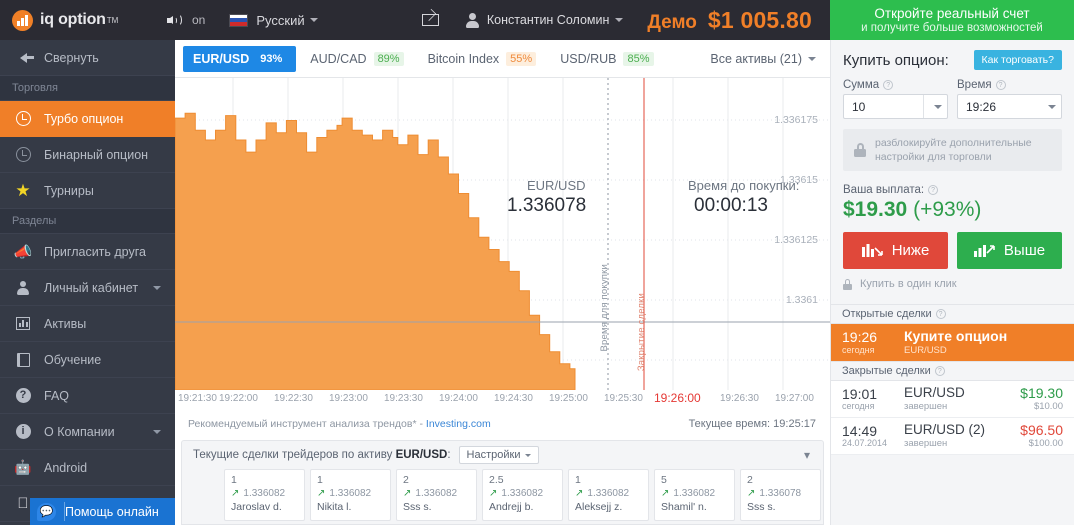 This screenshot has width=1074, height=525. What do you see at coordinates (895, 250) in the screenshot?
I see `sell-lower-button: Ниже` at bounding box center [895, 250].